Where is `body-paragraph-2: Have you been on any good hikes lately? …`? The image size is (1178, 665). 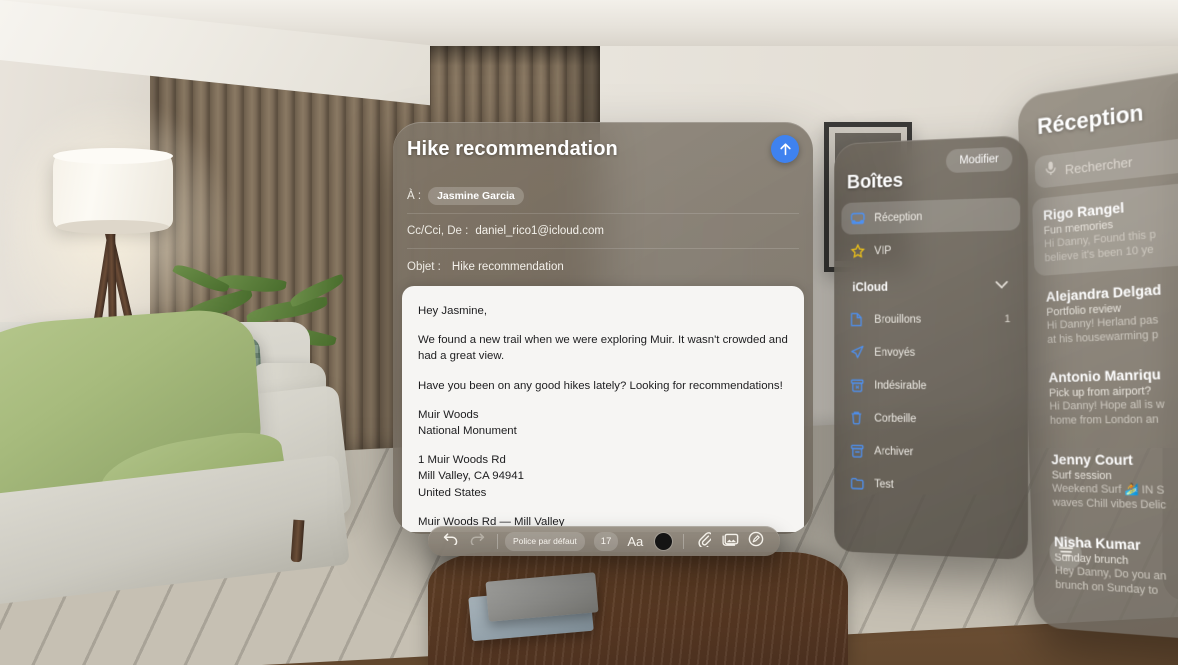
body-paragraph-2: Have you been on any good hikes lately? … is located at coordinates (600, 385).